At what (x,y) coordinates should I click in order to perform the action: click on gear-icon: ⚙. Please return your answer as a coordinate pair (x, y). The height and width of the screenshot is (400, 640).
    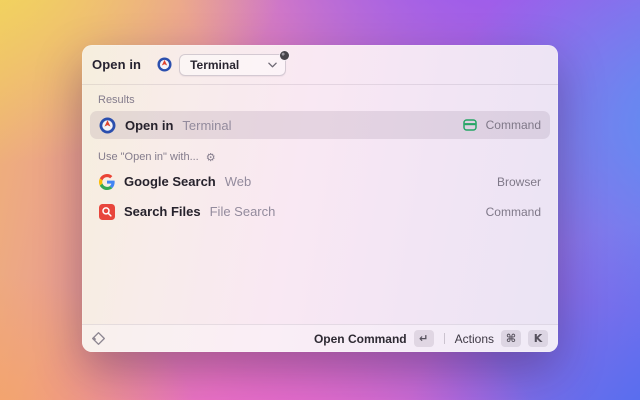
    Looking at the image, I should click on (211, 157).